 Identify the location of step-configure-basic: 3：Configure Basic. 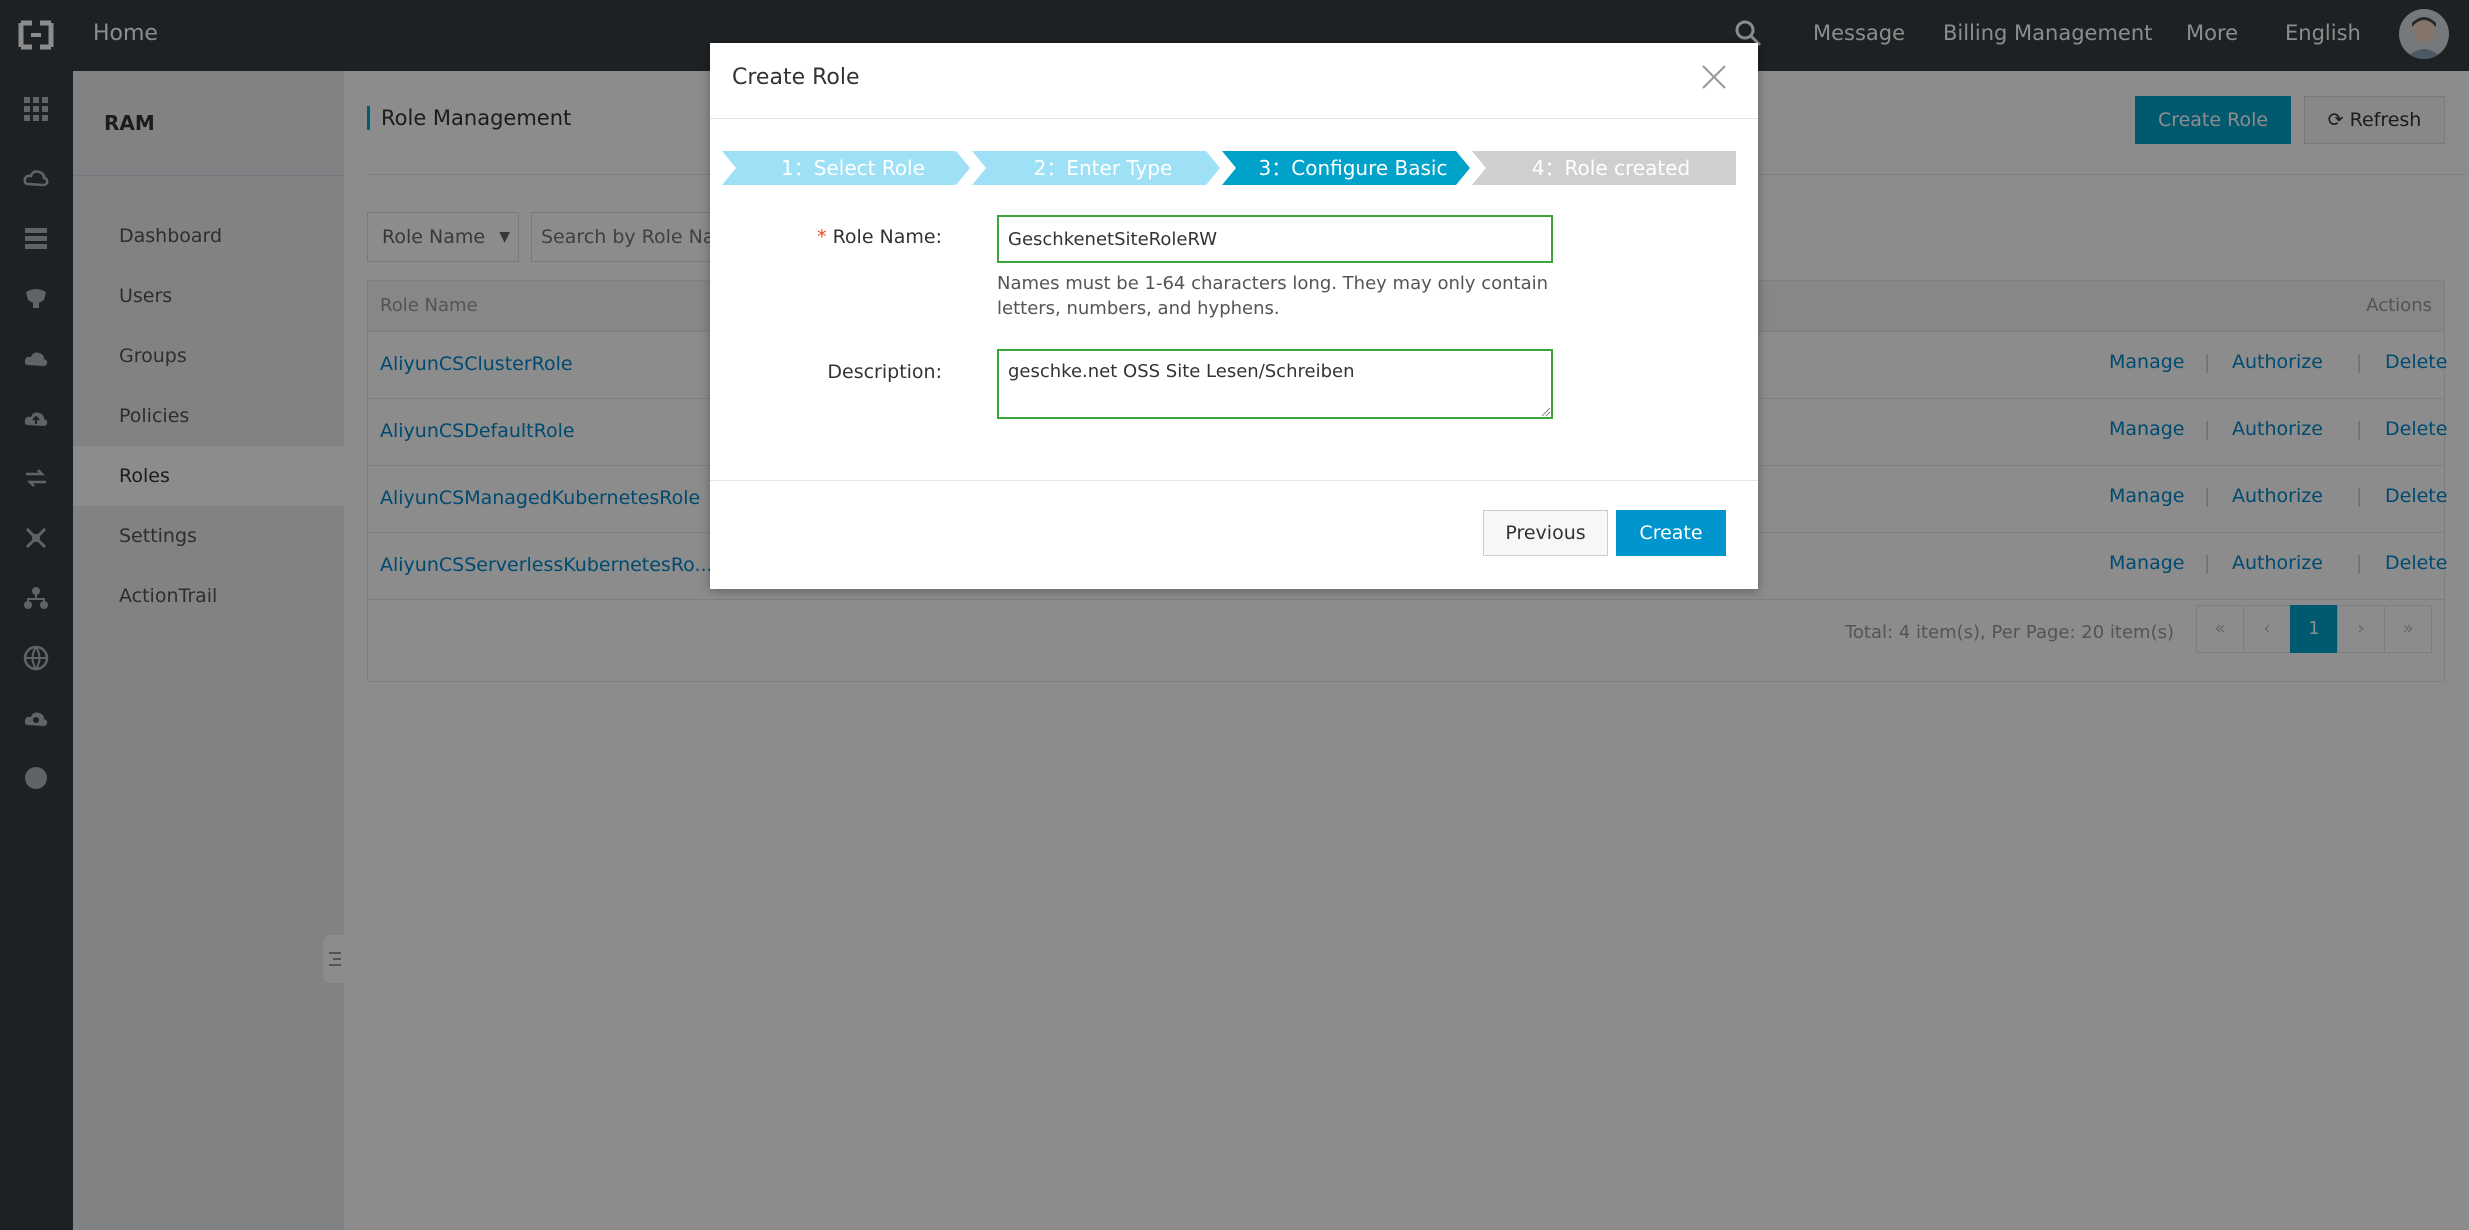
(1353, 168).